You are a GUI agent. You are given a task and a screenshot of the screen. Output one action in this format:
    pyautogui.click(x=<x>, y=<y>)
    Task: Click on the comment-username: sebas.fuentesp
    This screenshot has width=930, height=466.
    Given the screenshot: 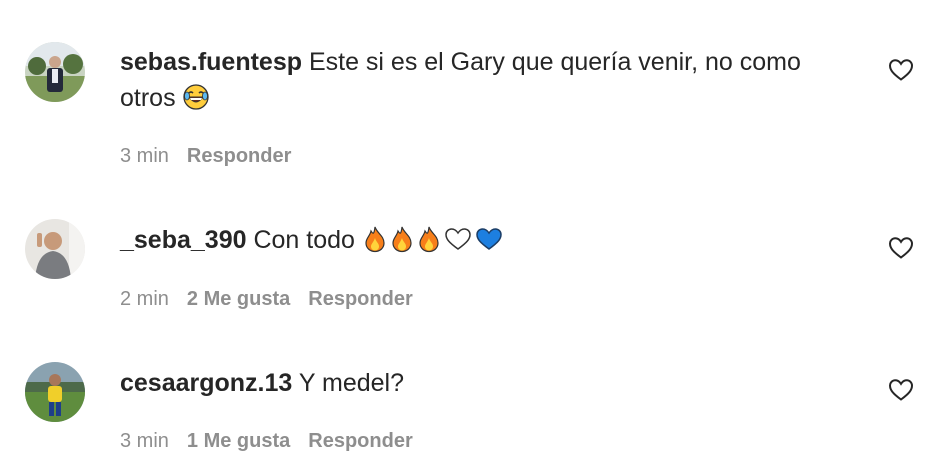 What is the action you would take?
    pyautogui.click(x=211, y=62)
    